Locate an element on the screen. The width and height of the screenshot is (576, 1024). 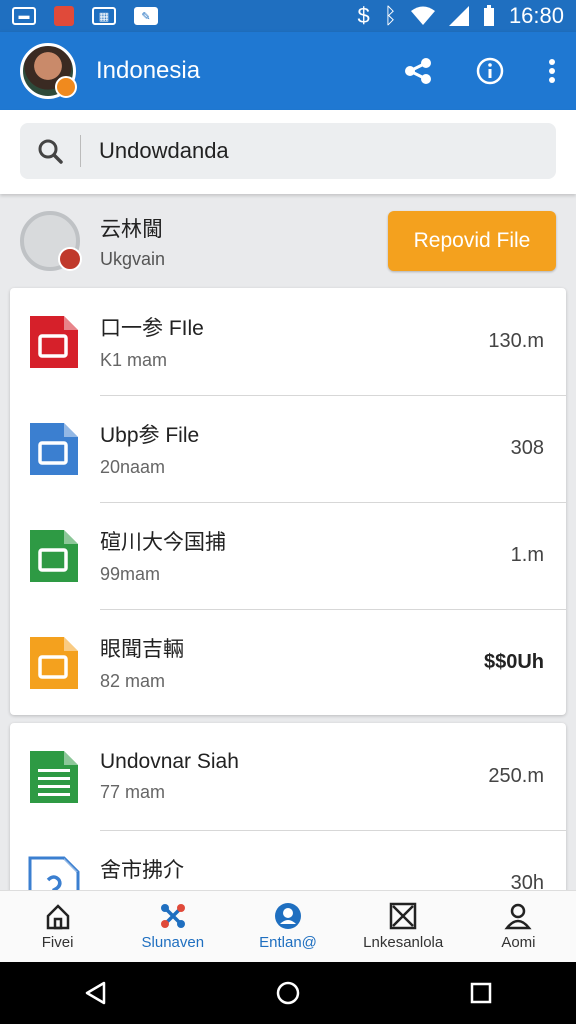
nav-label: Fivei is located at coordinates (57, 942).